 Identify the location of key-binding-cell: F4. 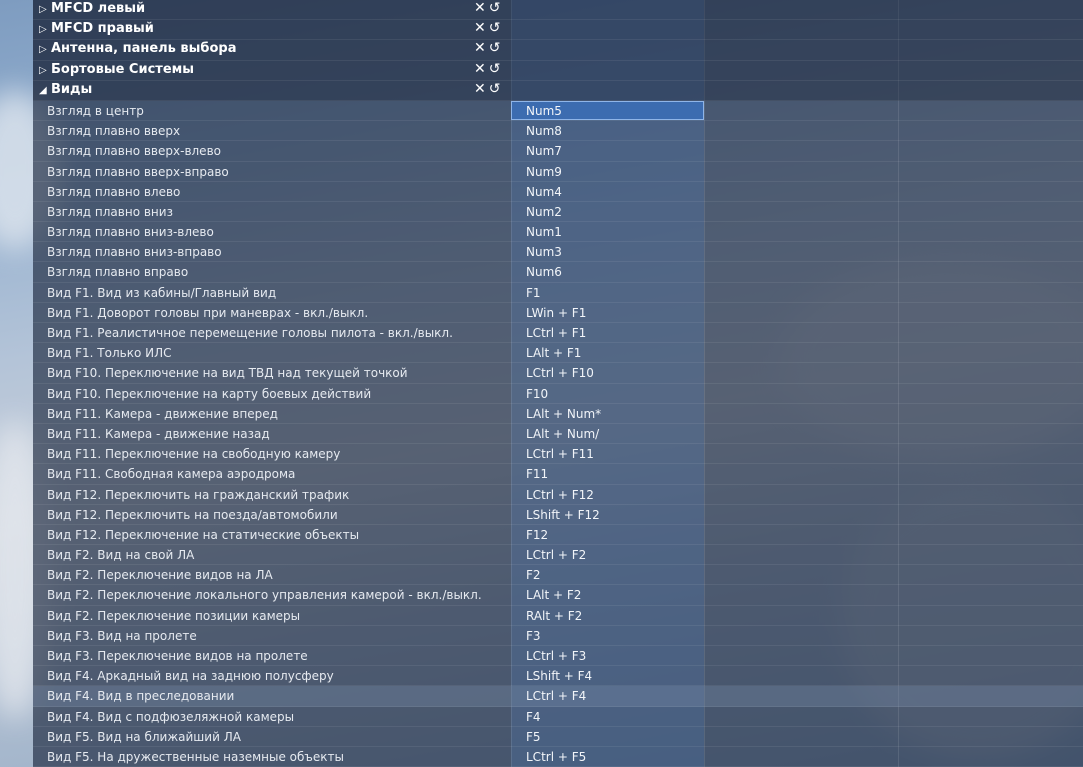
(607, 716).